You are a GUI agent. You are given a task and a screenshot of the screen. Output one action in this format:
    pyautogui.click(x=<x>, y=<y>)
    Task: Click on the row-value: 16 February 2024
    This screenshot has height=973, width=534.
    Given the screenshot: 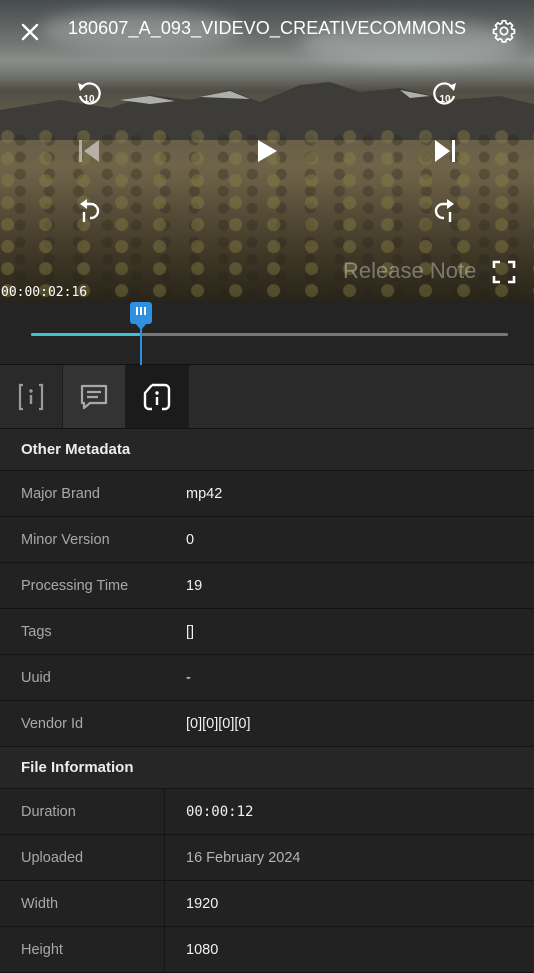 What is the action you would take?
    pyautogui.click(x=243, y=857)
    